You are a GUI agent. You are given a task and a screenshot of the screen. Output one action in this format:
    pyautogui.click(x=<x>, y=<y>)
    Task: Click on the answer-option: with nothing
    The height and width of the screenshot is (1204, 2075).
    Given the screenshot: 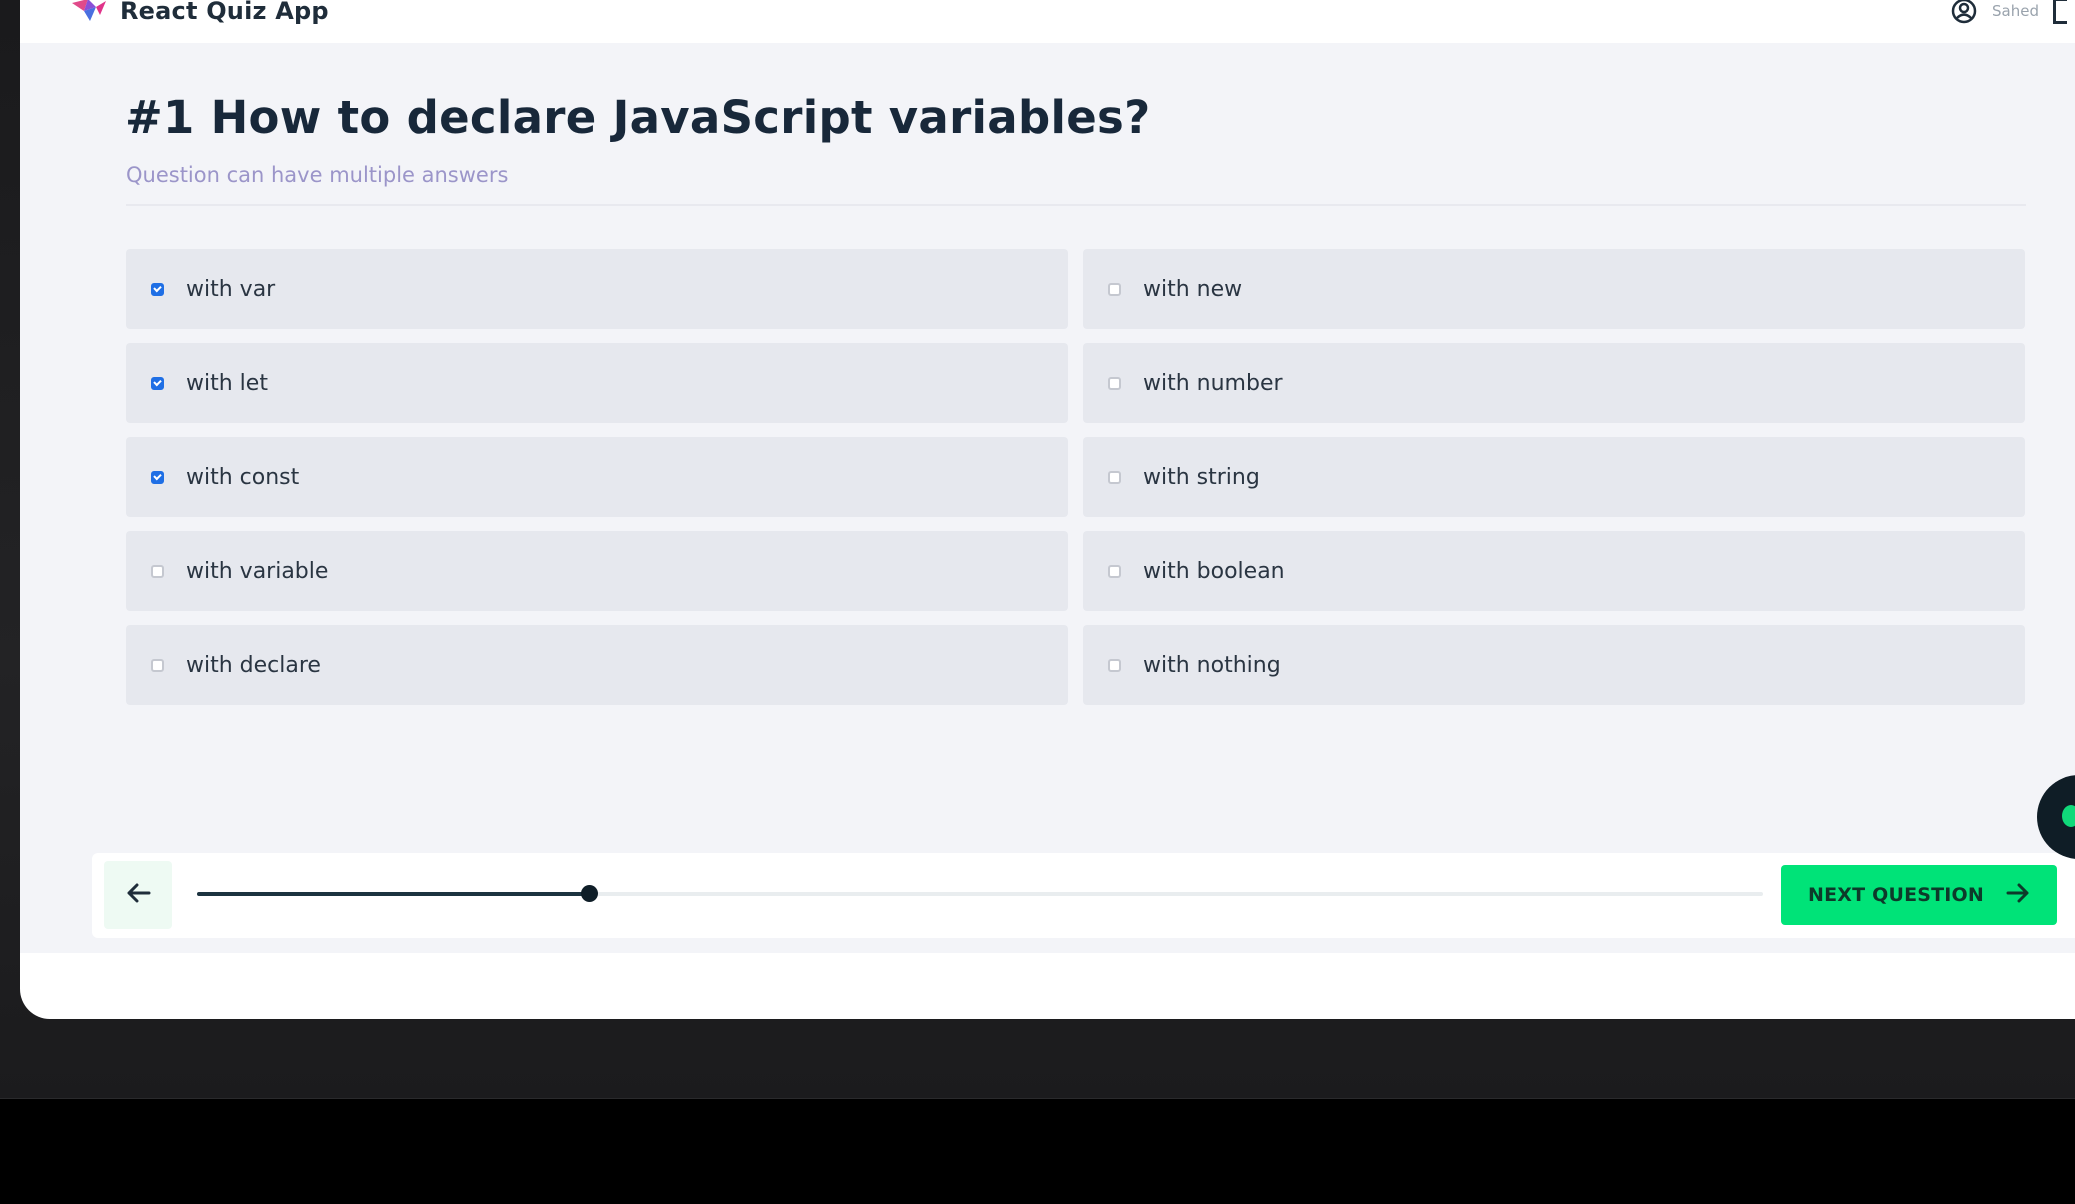 What is the action you would take?
    pyautogui.click(x=1554, y=665)
    